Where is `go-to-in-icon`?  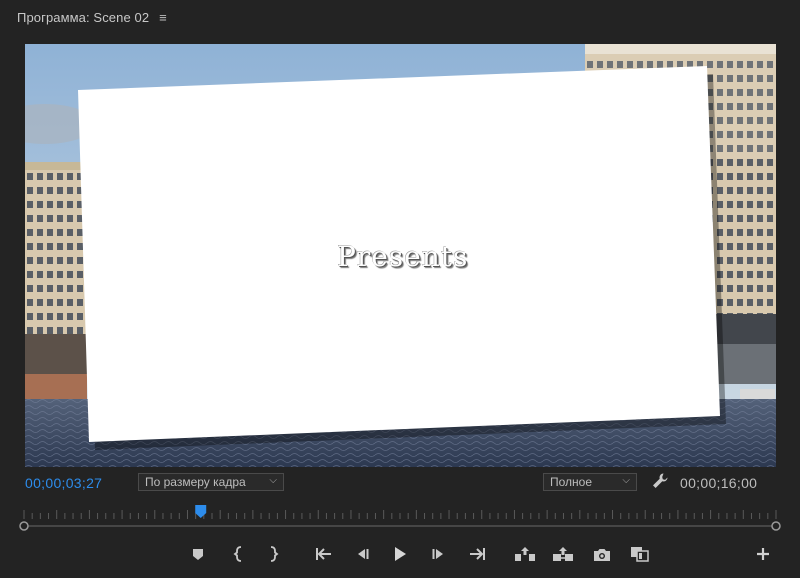
go-to-in-icon is located at coordinates (324, 554).